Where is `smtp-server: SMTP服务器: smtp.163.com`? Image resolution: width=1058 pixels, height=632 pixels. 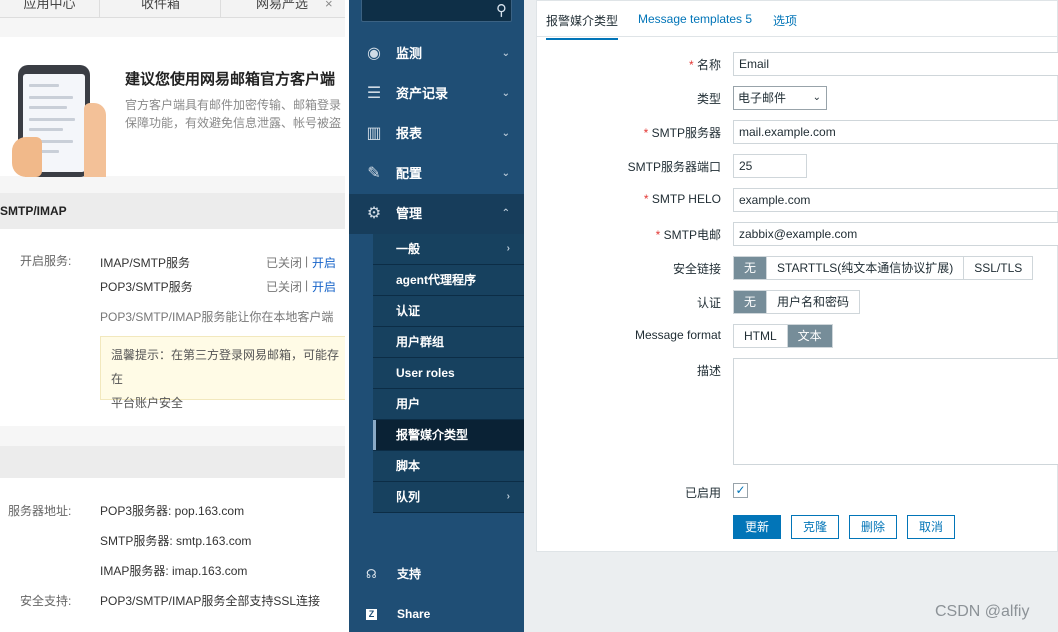
smtp-server: SMTP服务器: smtp.163.com is located at coordinates (176, 541).